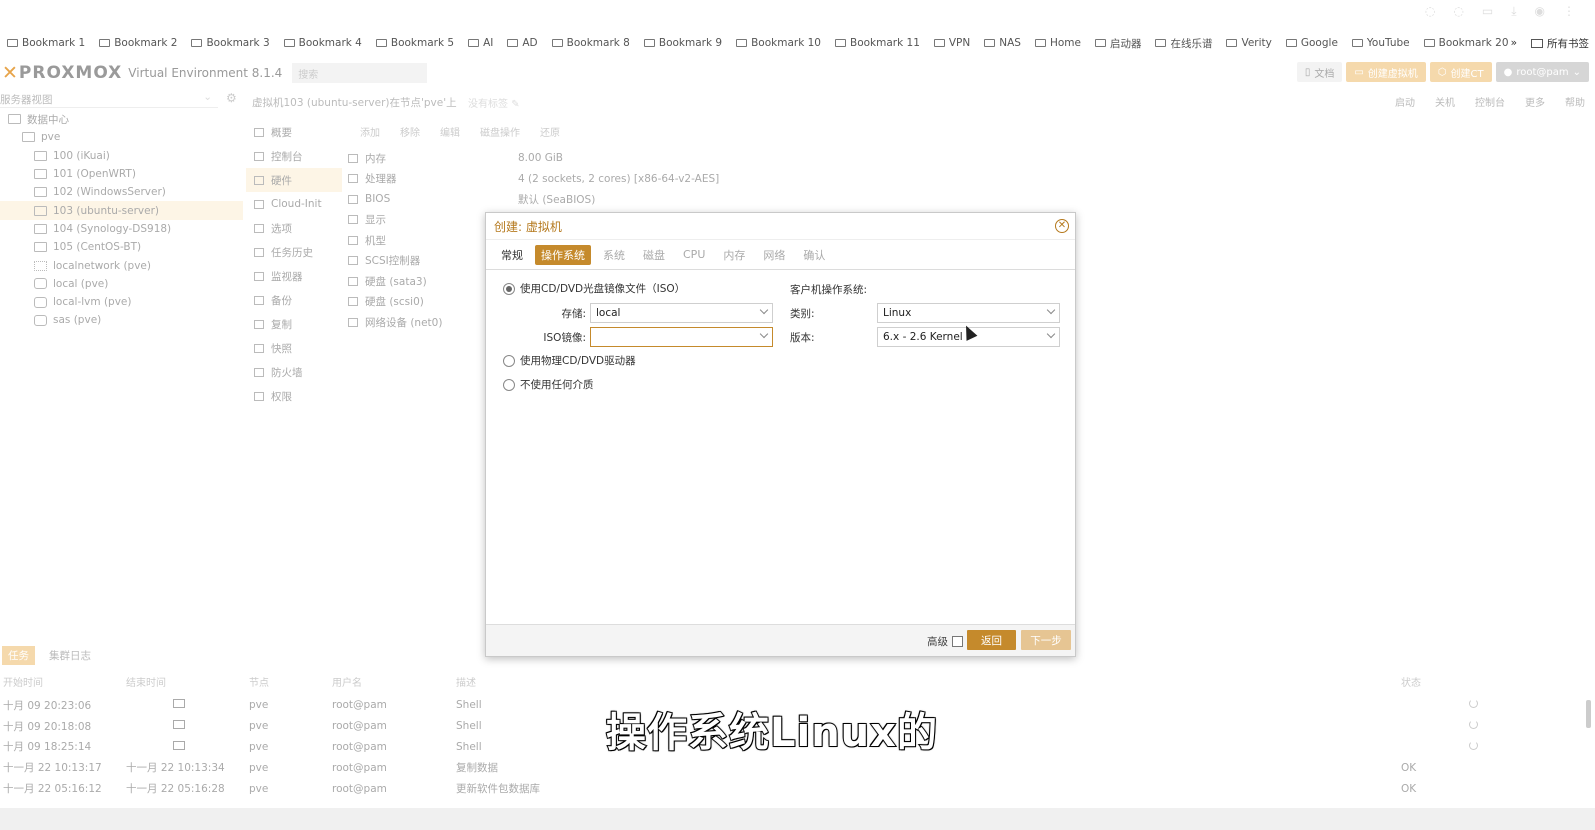 The width and height of the screenshot is (1595, 830). I want to click on next-button: 下一步, so click(1046, 640).